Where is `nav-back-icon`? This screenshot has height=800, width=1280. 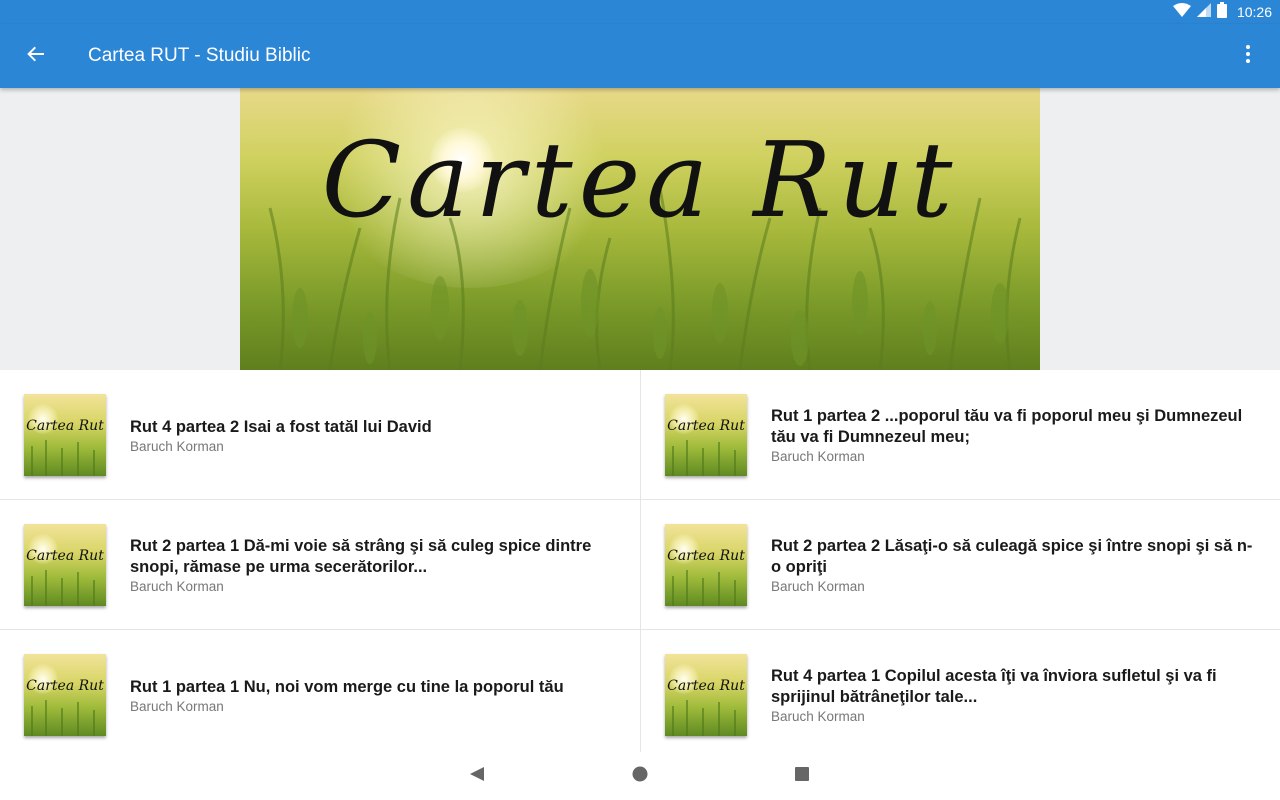 nav-back-icon is located at coordinates (477, 776).